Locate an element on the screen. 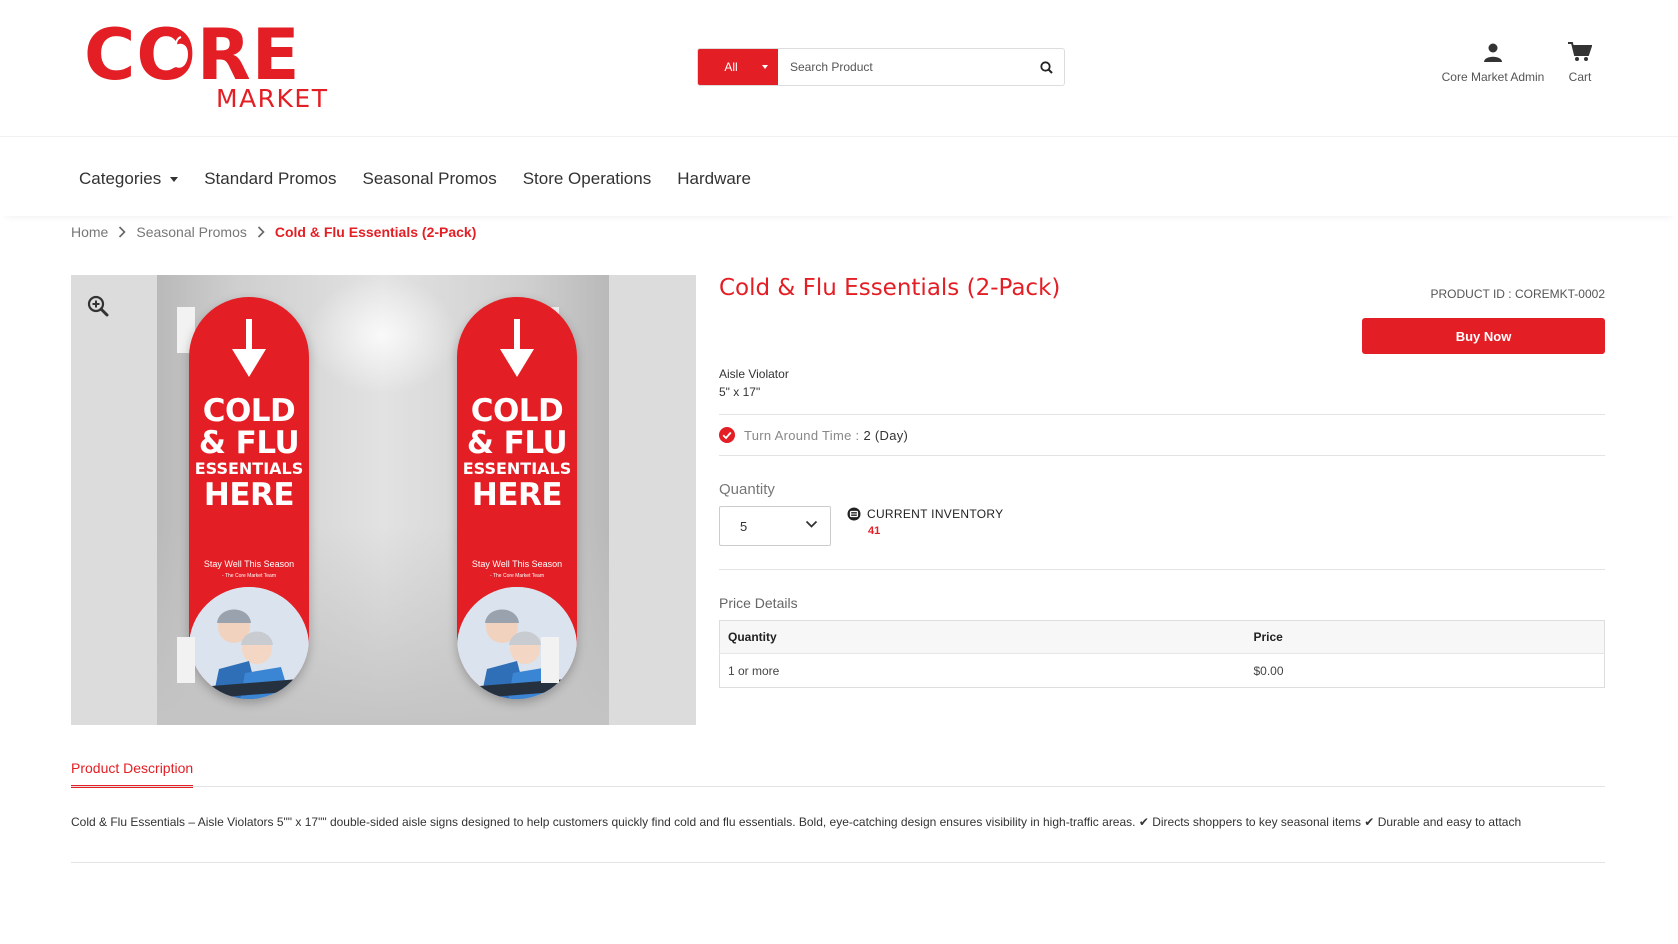 The height and width of the screenshot is (944, 1678). product-size: 5" x 17" is located at coordinates (740, 392).